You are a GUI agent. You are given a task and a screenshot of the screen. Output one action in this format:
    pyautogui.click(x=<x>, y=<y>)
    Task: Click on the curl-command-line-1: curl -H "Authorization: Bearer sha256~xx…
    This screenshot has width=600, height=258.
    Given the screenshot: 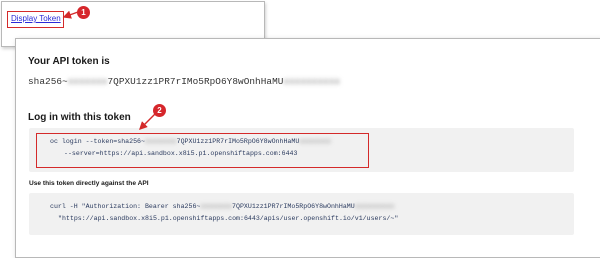 What is the action you would take?
    pyautogui.click(x=222, y=206)
    